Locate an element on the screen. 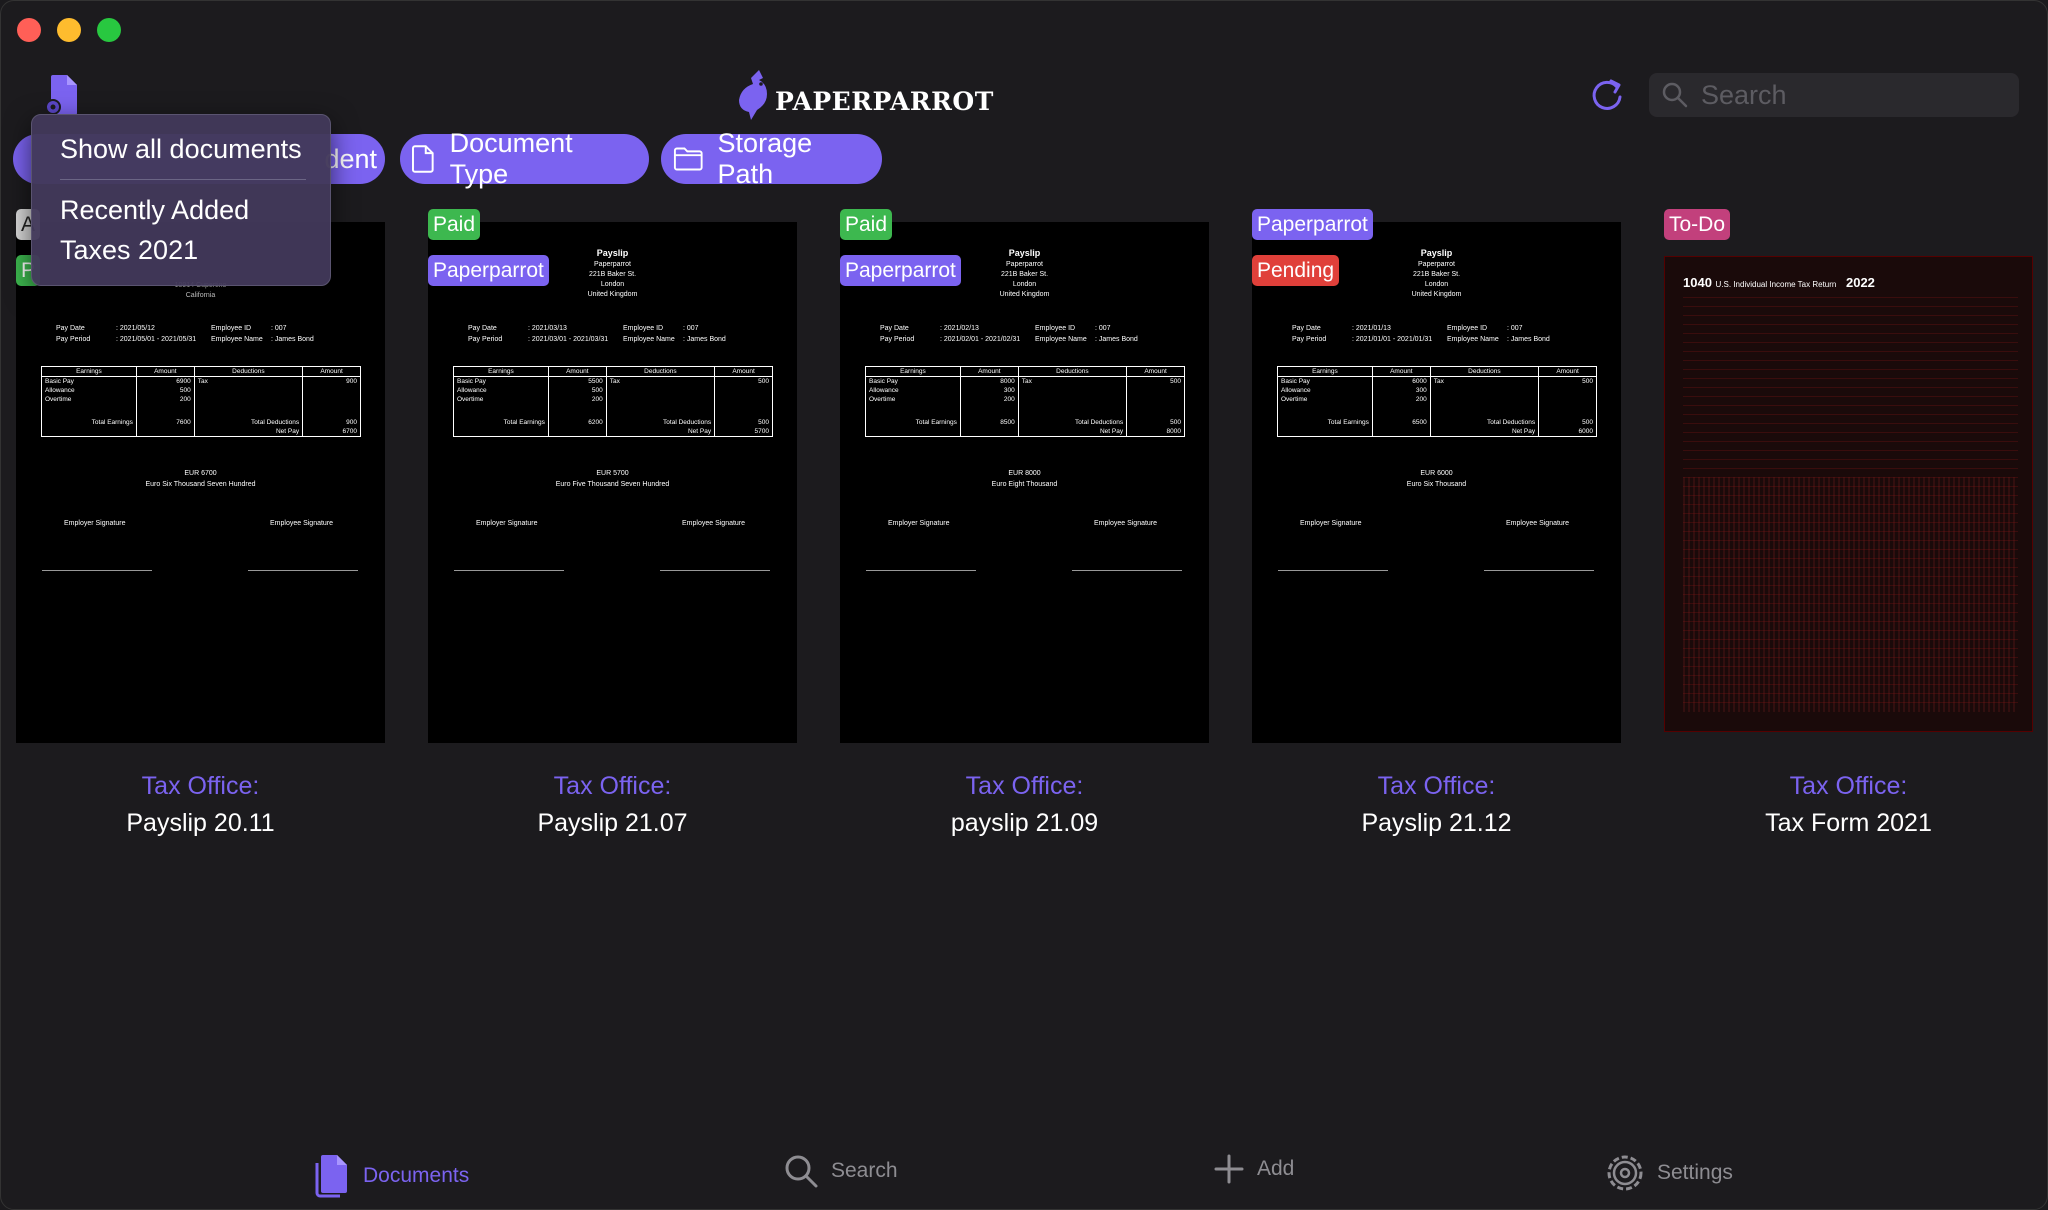  tax-form-title: U.S. Individual Income Tax Return is located at coordinates (1776, 284).